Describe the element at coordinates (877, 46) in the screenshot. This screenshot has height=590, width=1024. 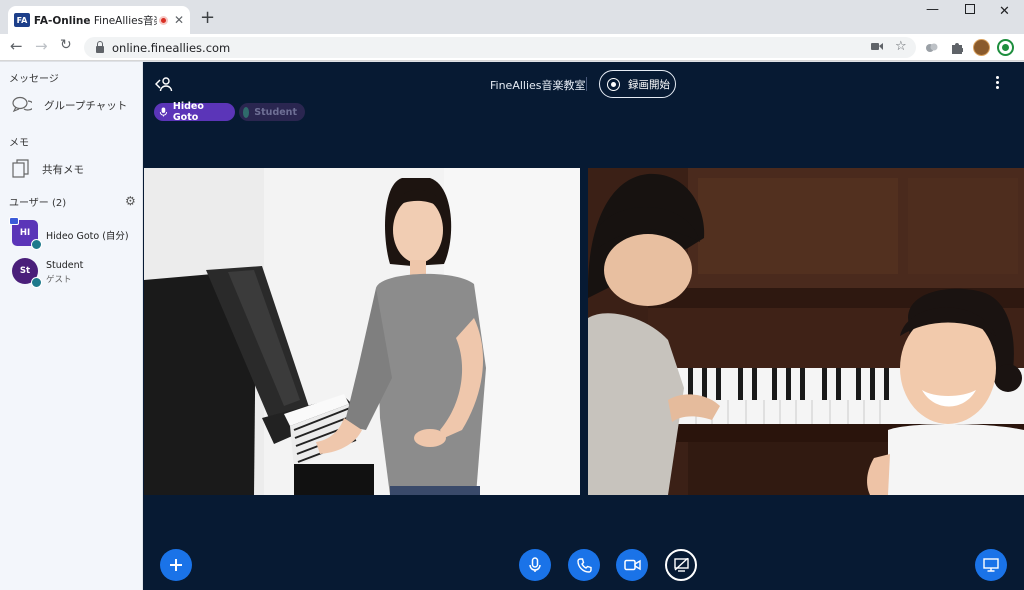
I see `camera-indicator-icon` at that location.